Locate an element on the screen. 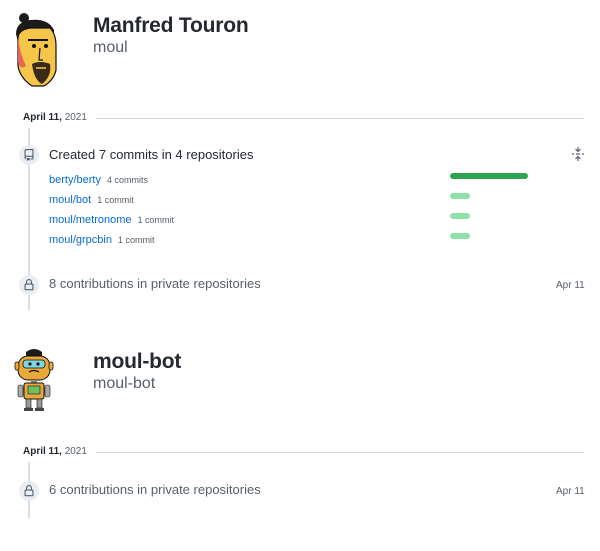 The height and width of the screenshot is (551, 600). repo-link: berty/berty is located at coordinates (75, 180).